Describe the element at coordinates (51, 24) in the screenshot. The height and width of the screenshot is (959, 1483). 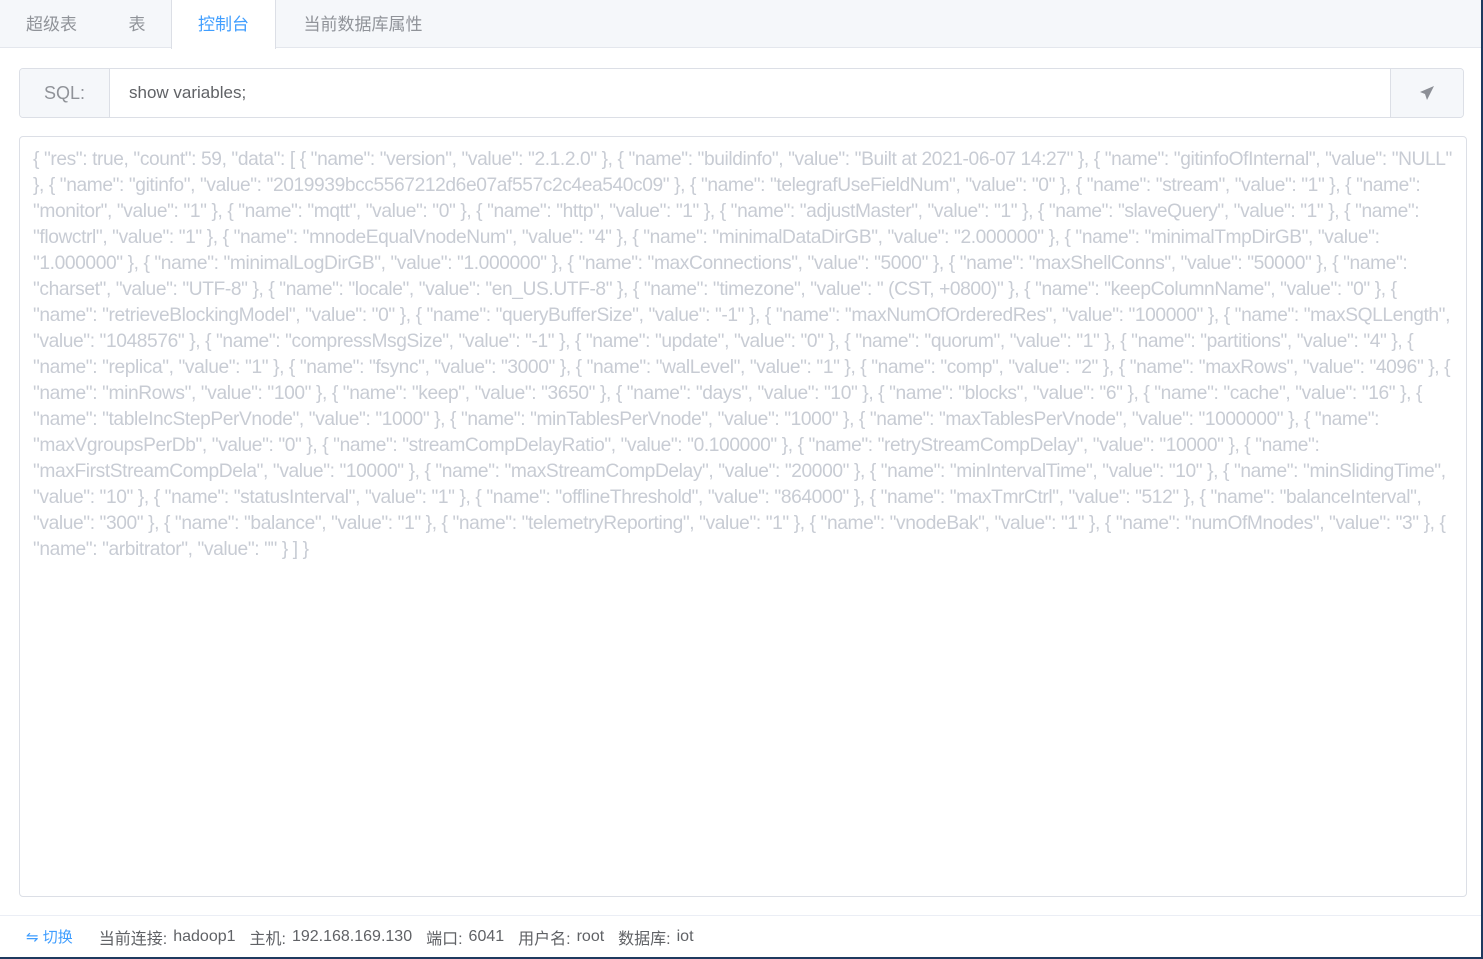
I see `tab-super-table: 超级表` at that location.